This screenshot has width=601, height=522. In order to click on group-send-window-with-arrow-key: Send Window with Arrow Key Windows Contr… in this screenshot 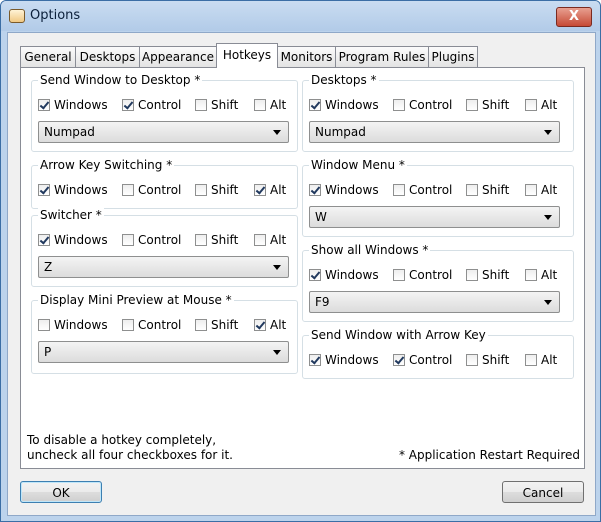, I will do `click(438, 353)`.